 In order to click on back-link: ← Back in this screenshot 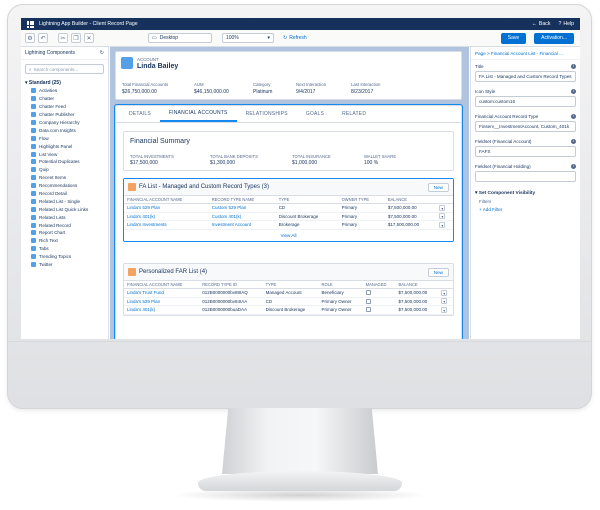, I will do `click(541, 24)`.